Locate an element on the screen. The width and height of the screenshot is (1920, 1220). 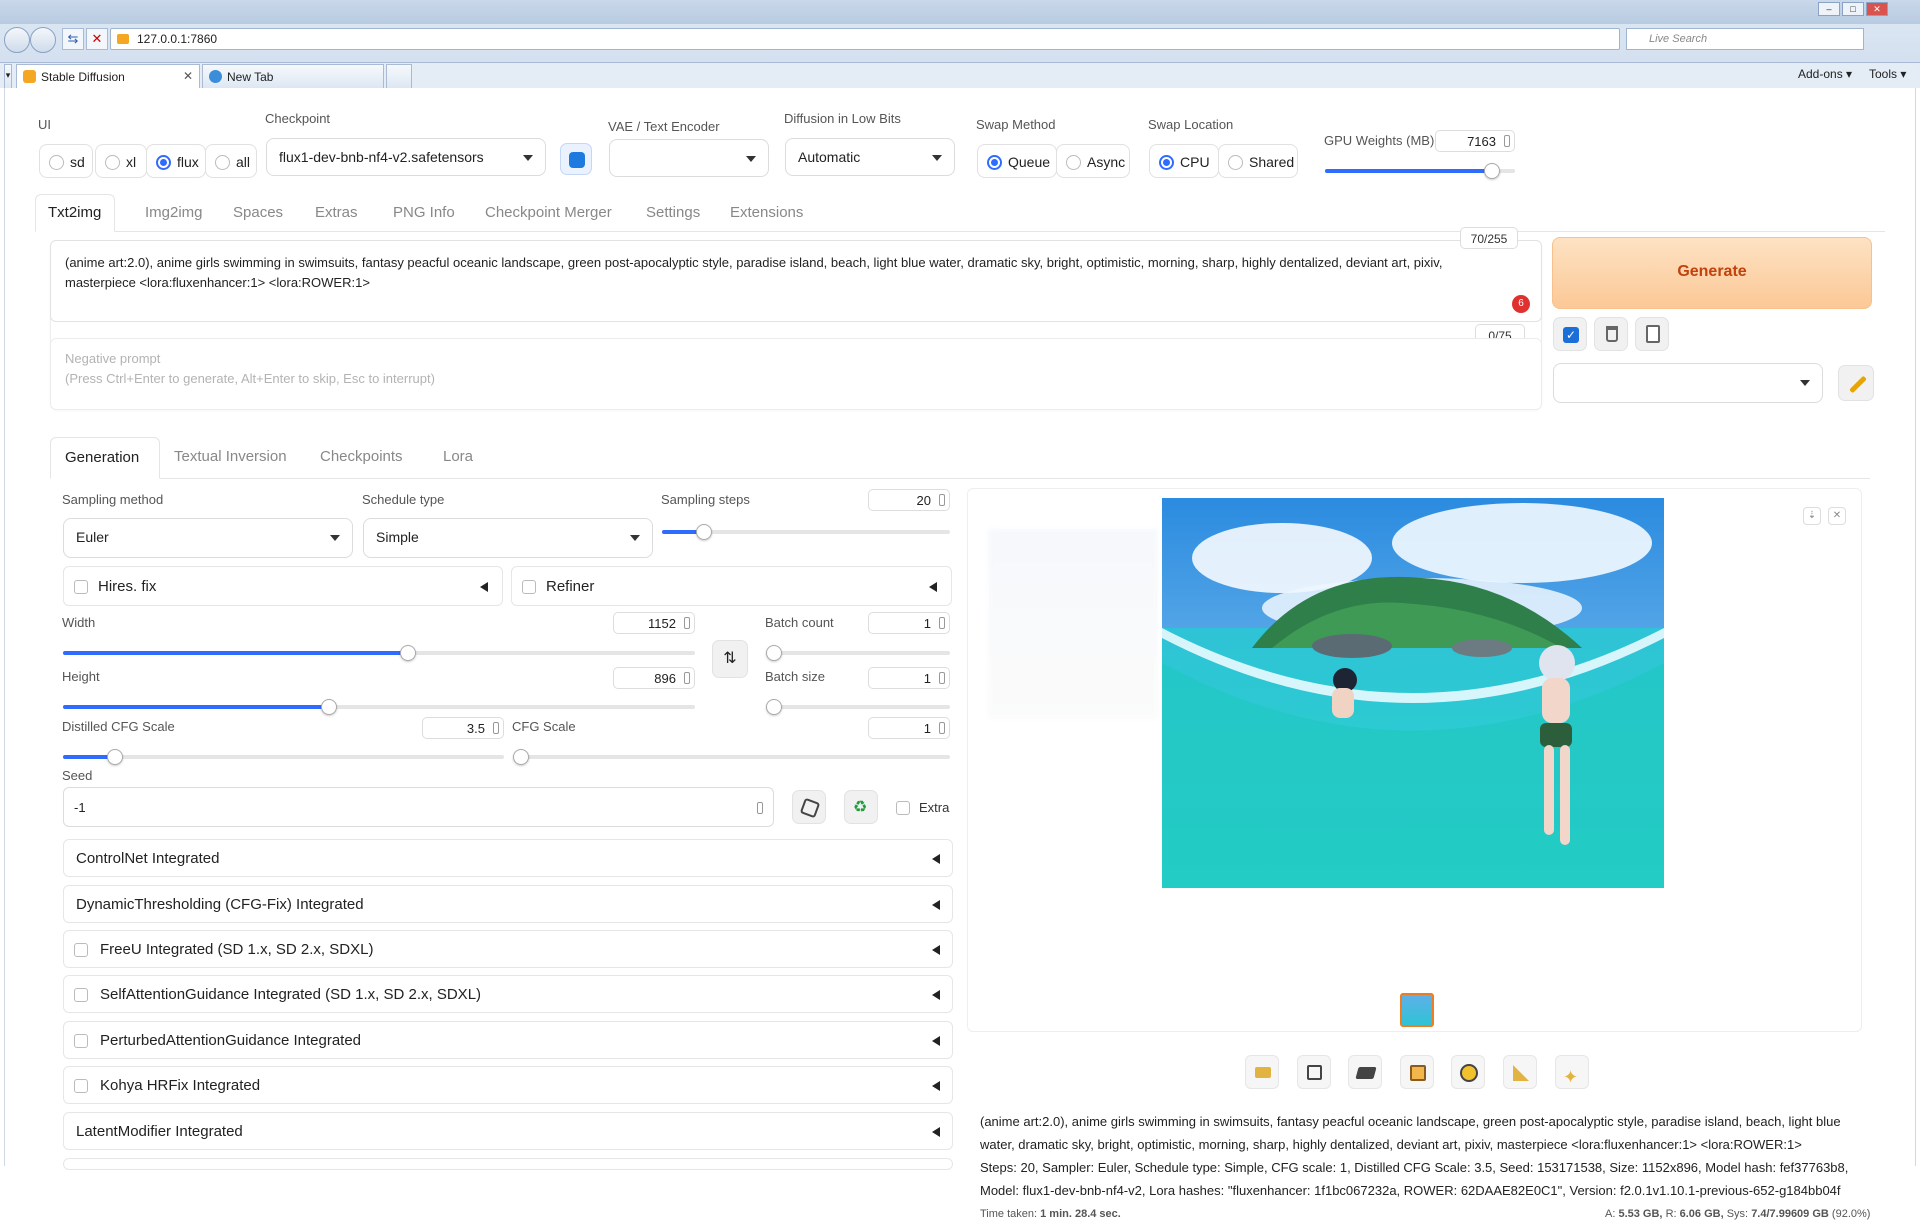
batch-size-slider is located at coordinates (858, 707).